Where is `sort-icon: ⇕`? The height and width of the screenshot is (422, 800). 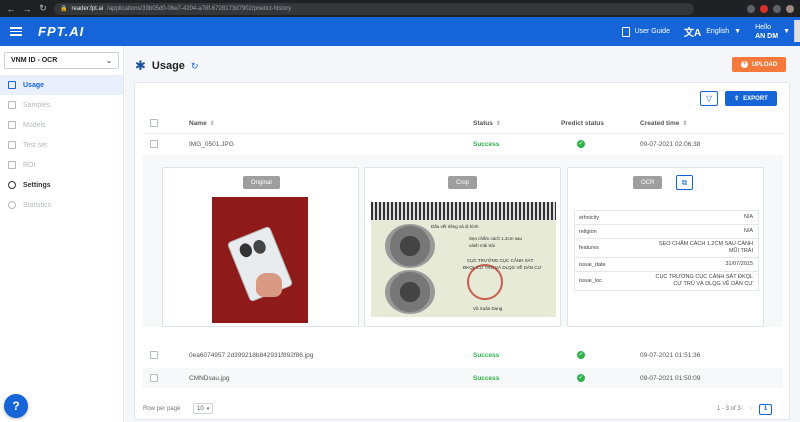 sort-icon: ⇕ is located at coordinates (685, 123).